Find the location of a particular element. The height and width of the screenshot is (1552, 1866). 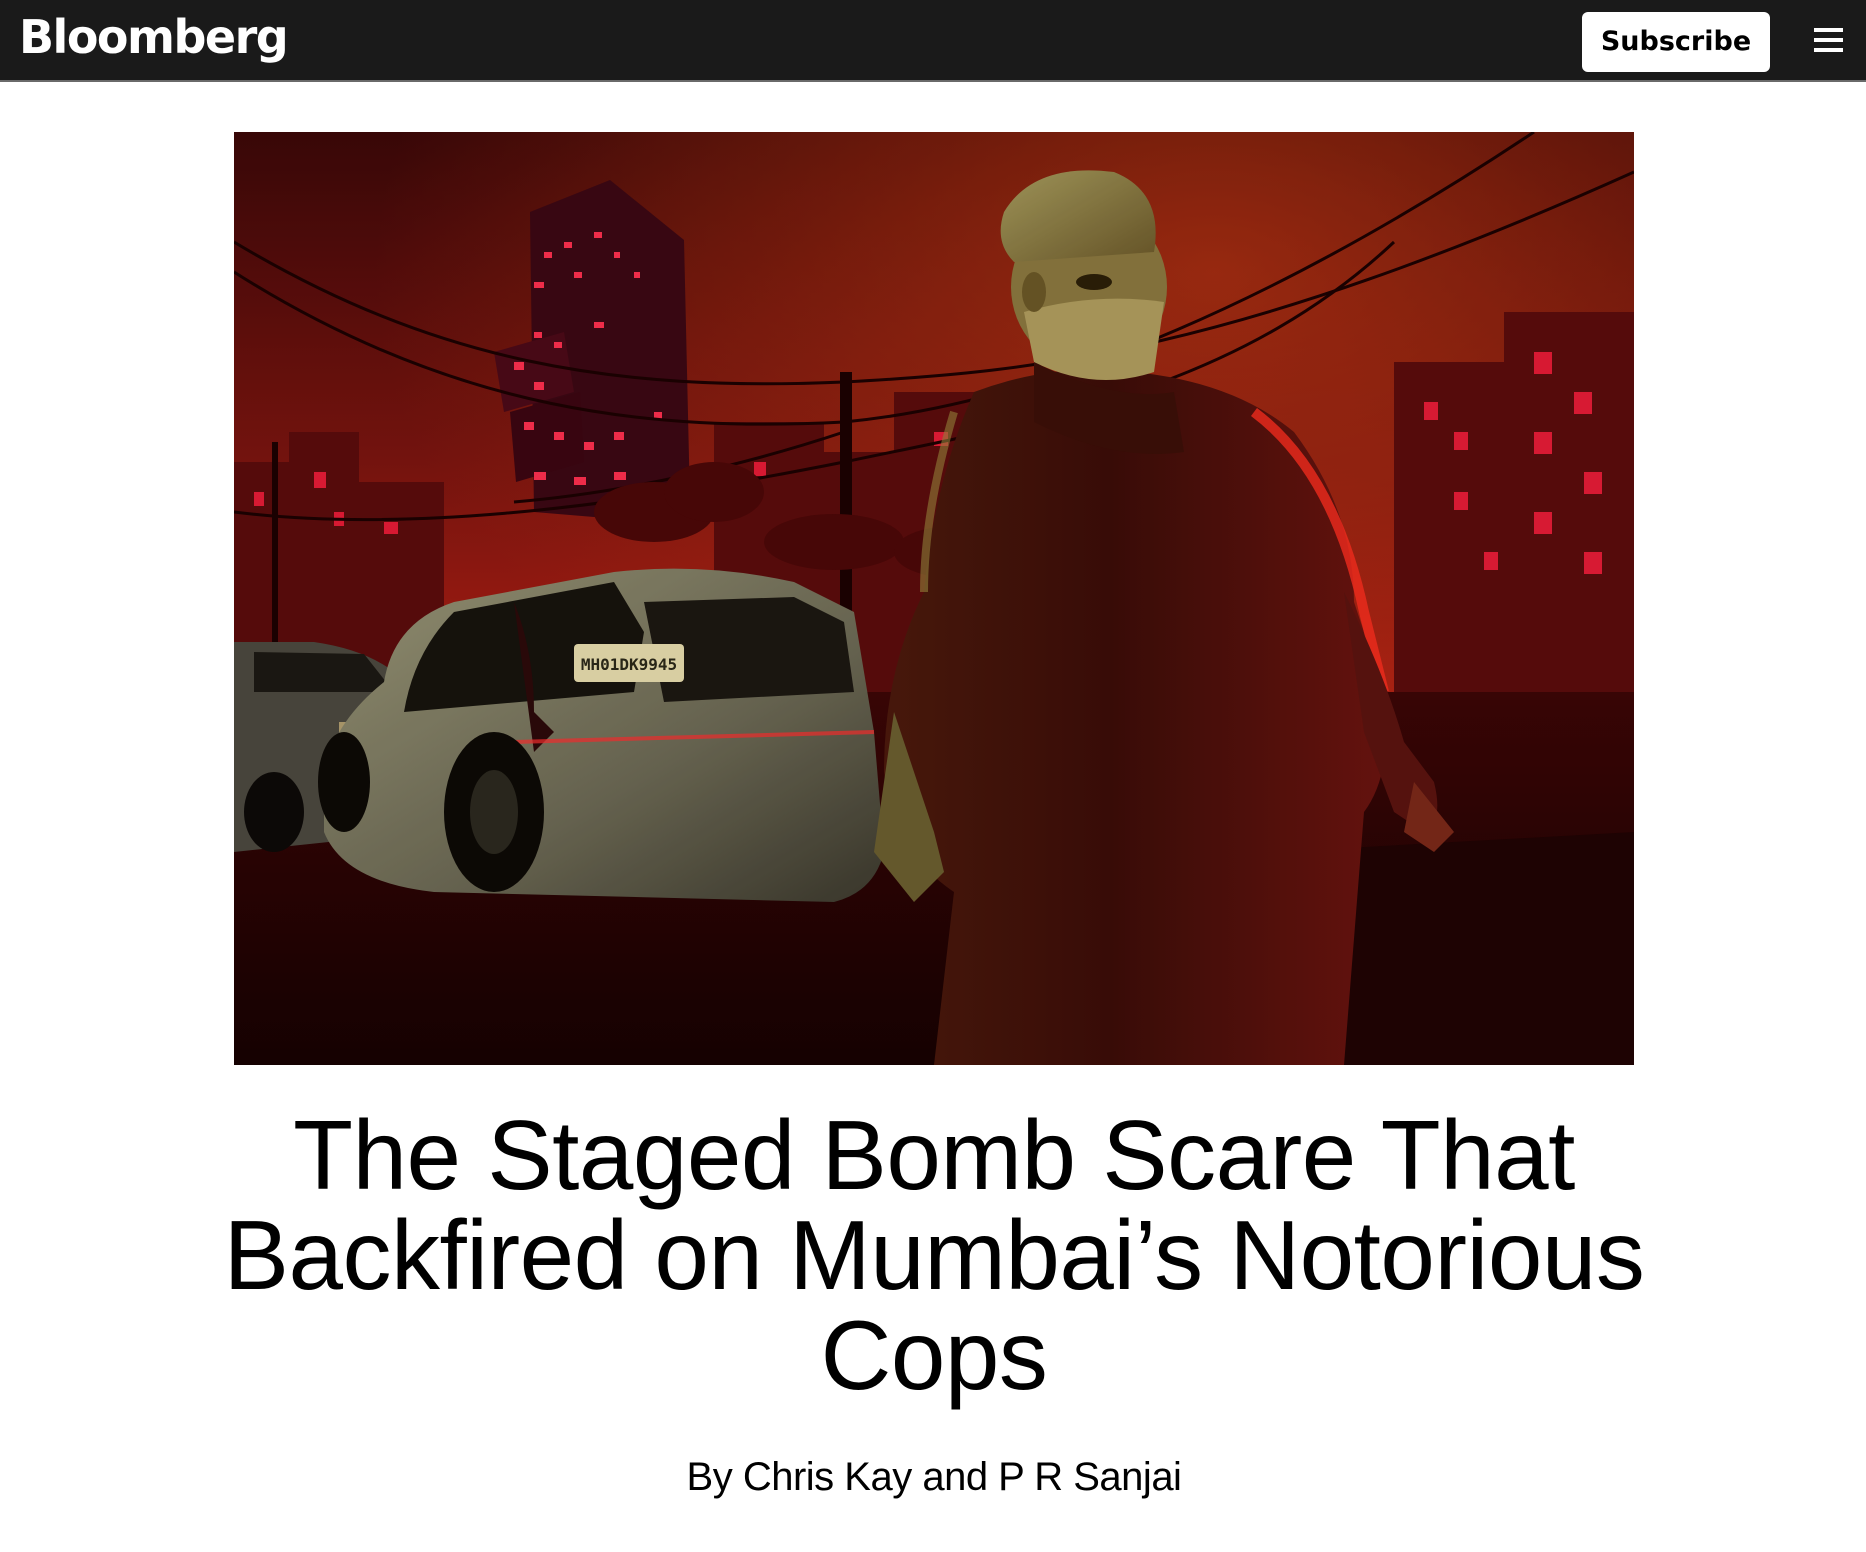

subscribe-button: Subscribe is located at coordinates (1676, 42).